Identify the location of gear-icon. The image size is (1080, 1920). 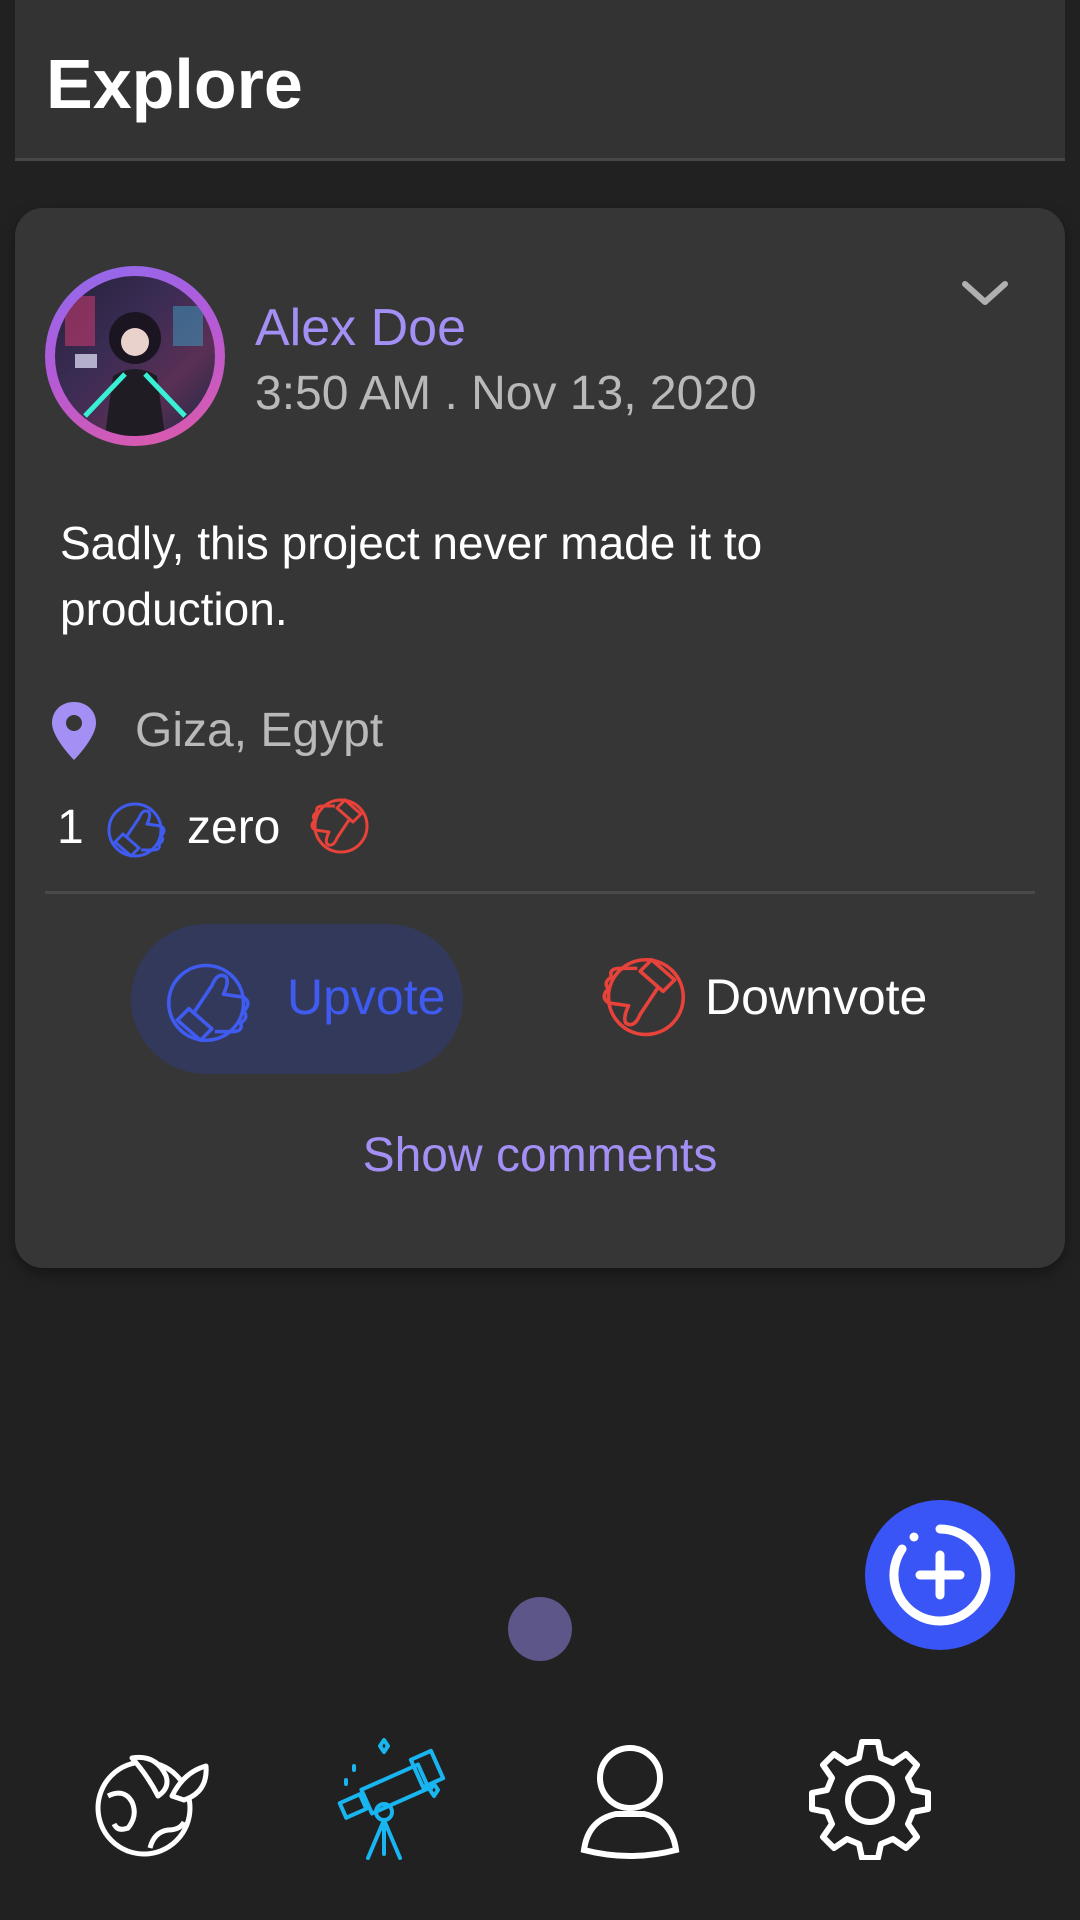
(870, 1798).